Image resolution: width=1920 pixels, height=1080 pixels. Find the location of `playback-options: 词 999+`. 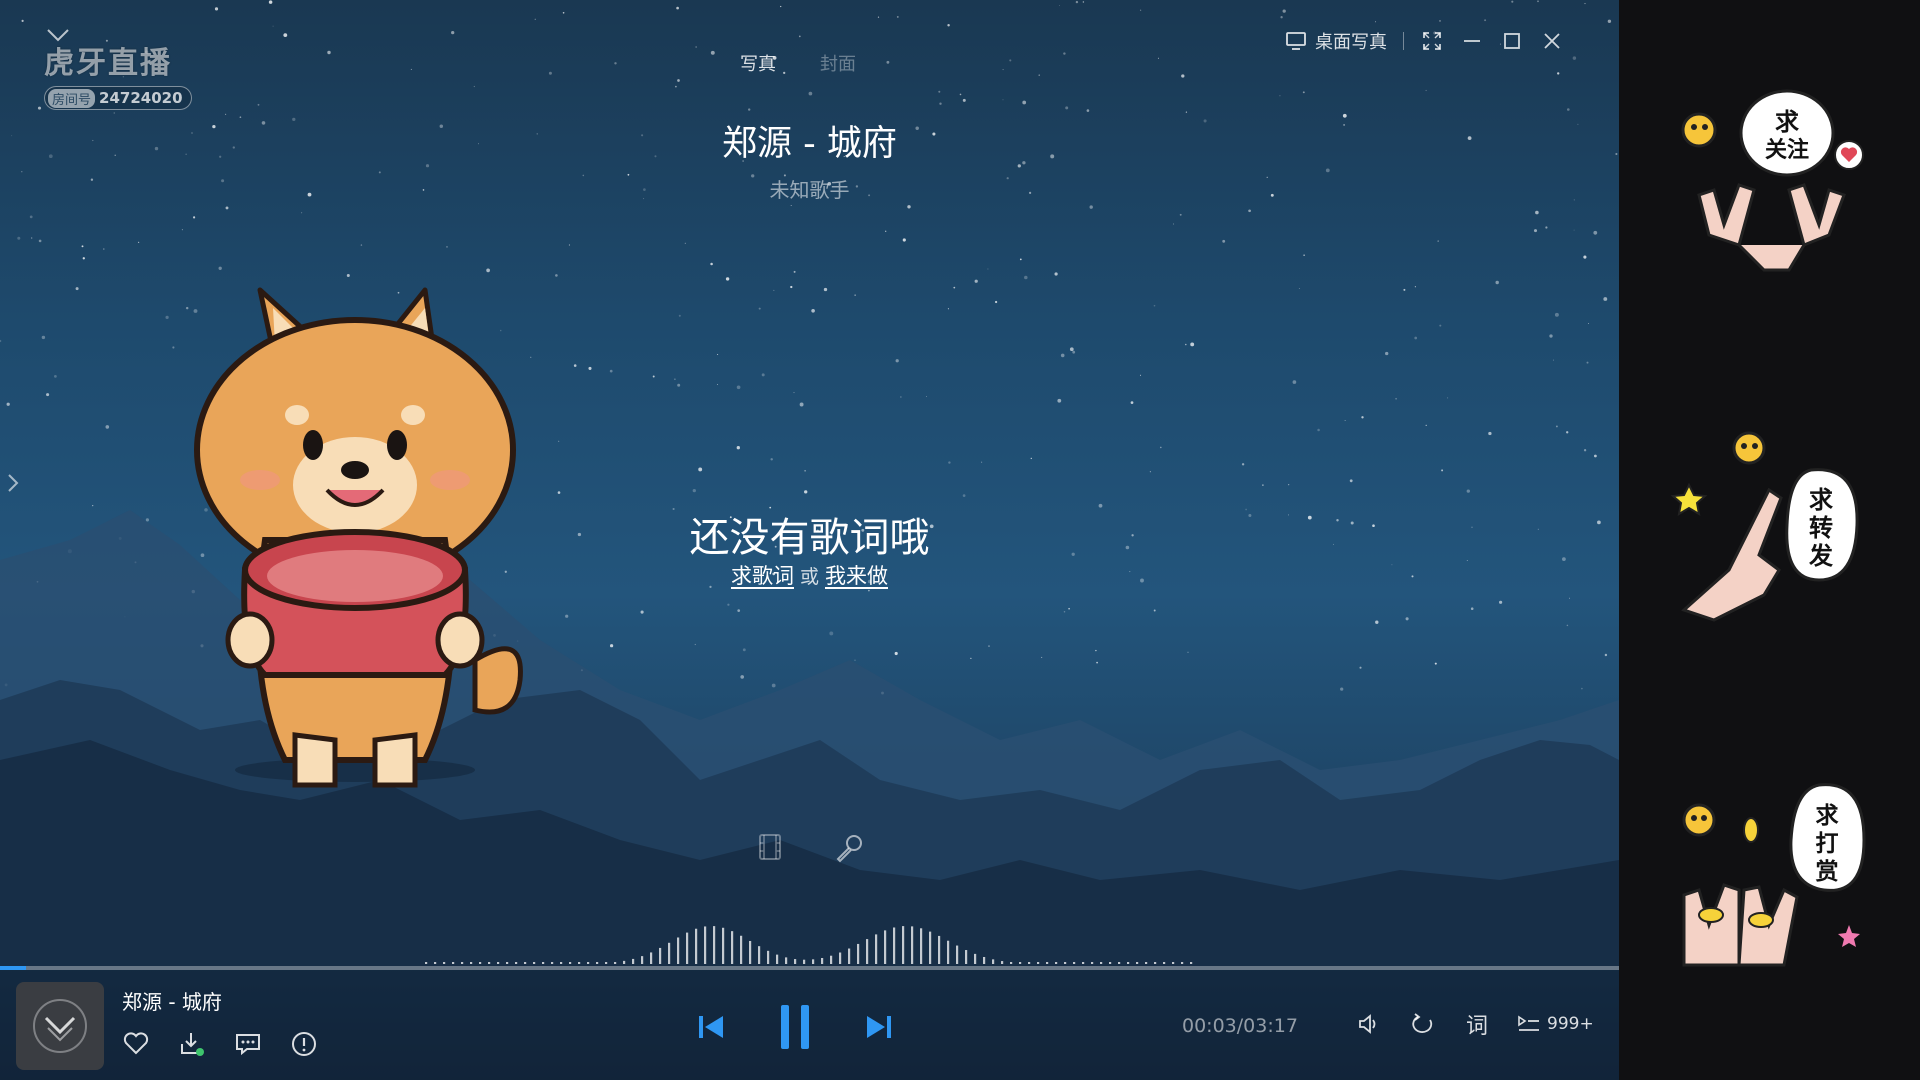

playback-options: 词 999+ is located at coordinates (1474, 1024).